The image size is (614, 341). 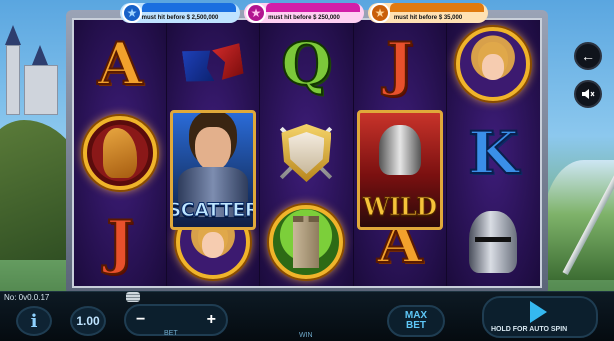 I want to click on jackpot-orange-text: must hit before $ 35,000, so click(x=428, y=18).